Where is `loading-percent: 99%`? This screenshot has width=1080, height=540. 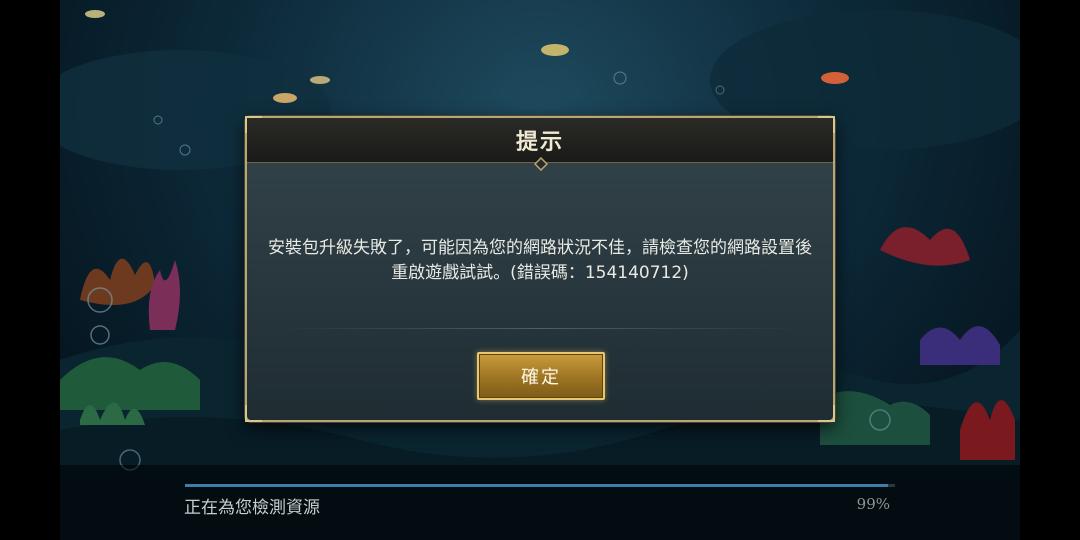
loading-percent: 99% is located at coordinates (873, 504).